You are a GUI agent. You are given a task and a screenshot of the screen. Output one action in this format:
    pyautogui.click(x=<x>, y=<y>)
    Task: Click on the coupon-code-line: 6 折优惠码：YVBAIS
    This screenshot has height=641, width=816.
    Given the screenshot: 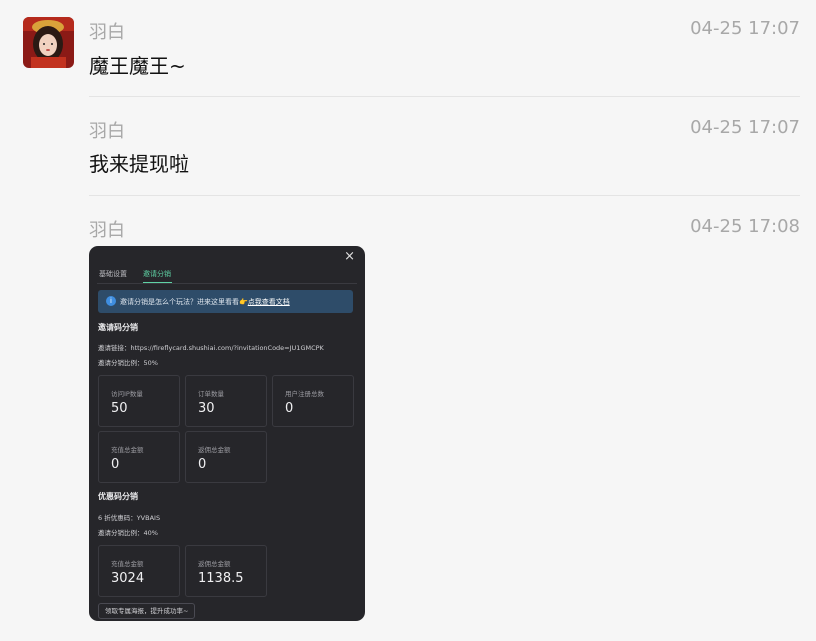 What is the action you would take?
    pyautogui.click(x=129, y=517)
    